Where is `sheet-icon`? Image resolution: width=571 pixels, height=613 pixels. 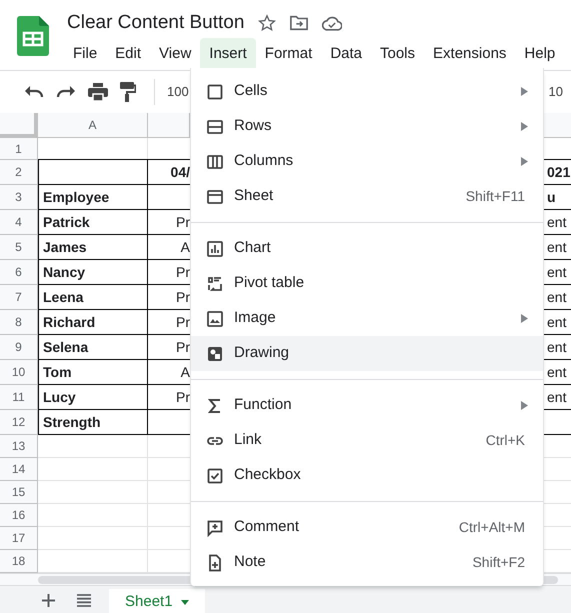 sheet-icon is located at coordinates (215, 197).